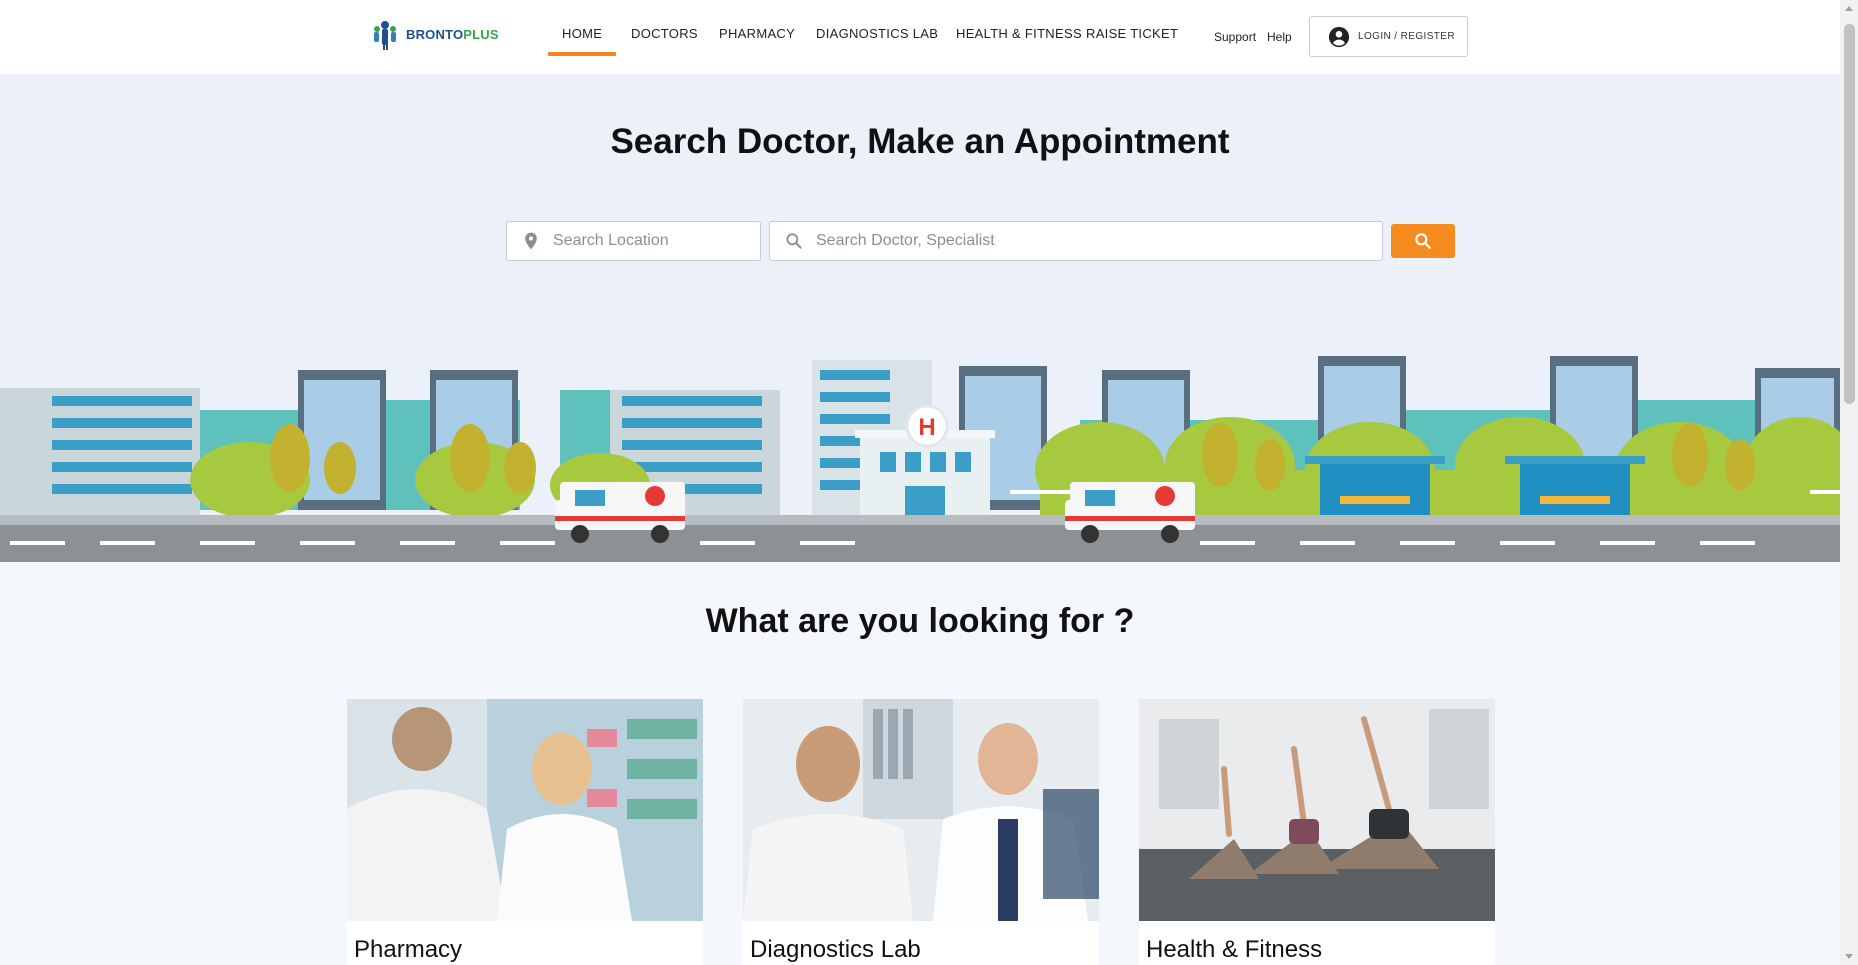 The height and width of the screenshot is (965, 1858). I want to click on nav-diagnostics-lab: DIAGNOSTICS LAB, so click(877, 33).